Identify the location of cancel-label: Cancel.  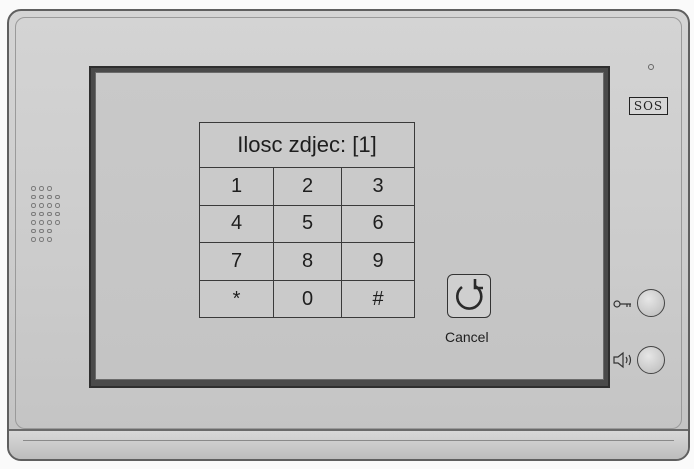
(467, 337).